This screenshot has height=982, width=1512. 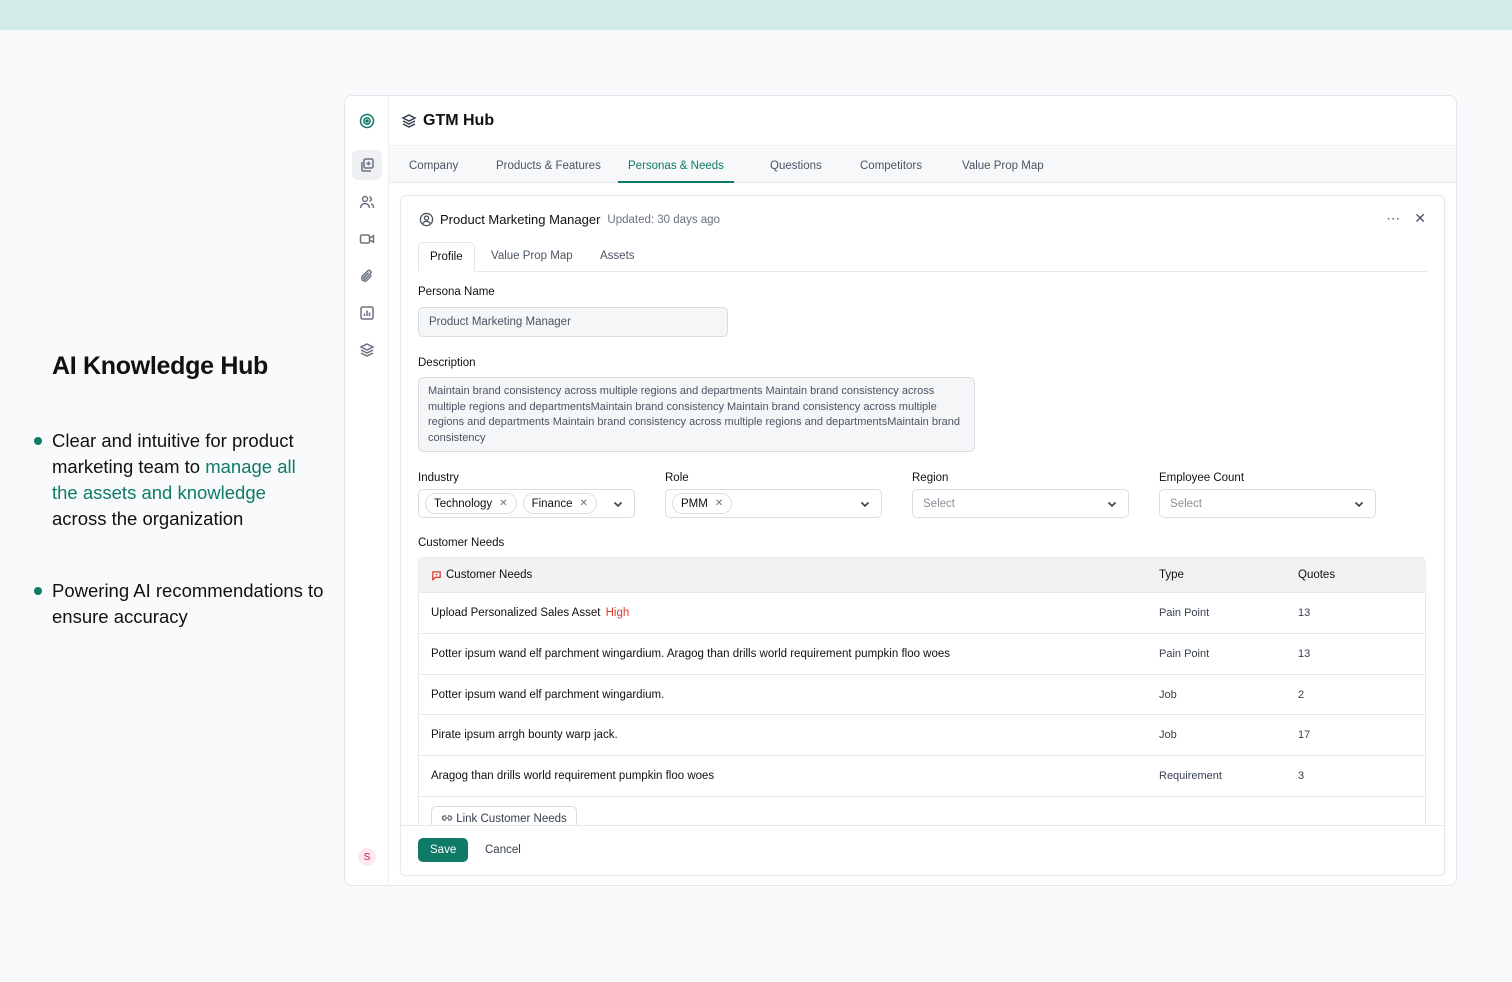 What do you see at coordinates (773, 503) in the screenshot?
I see `role-select: PMM ✕` at bounding box center [773, 503].